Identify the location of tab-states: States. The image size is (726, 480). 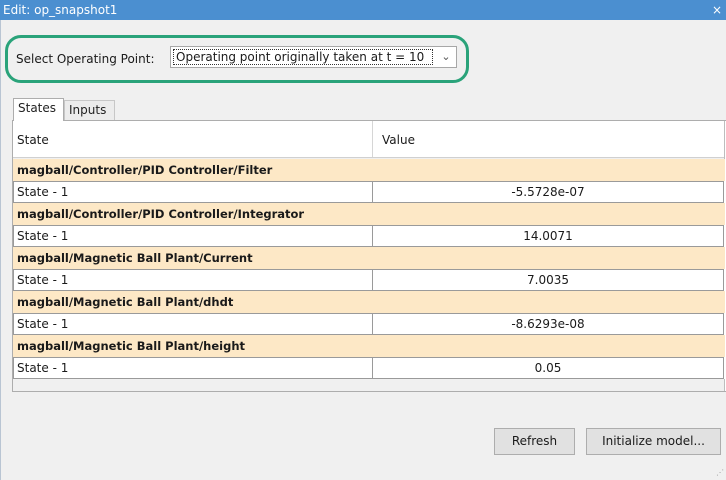
(38, 109).